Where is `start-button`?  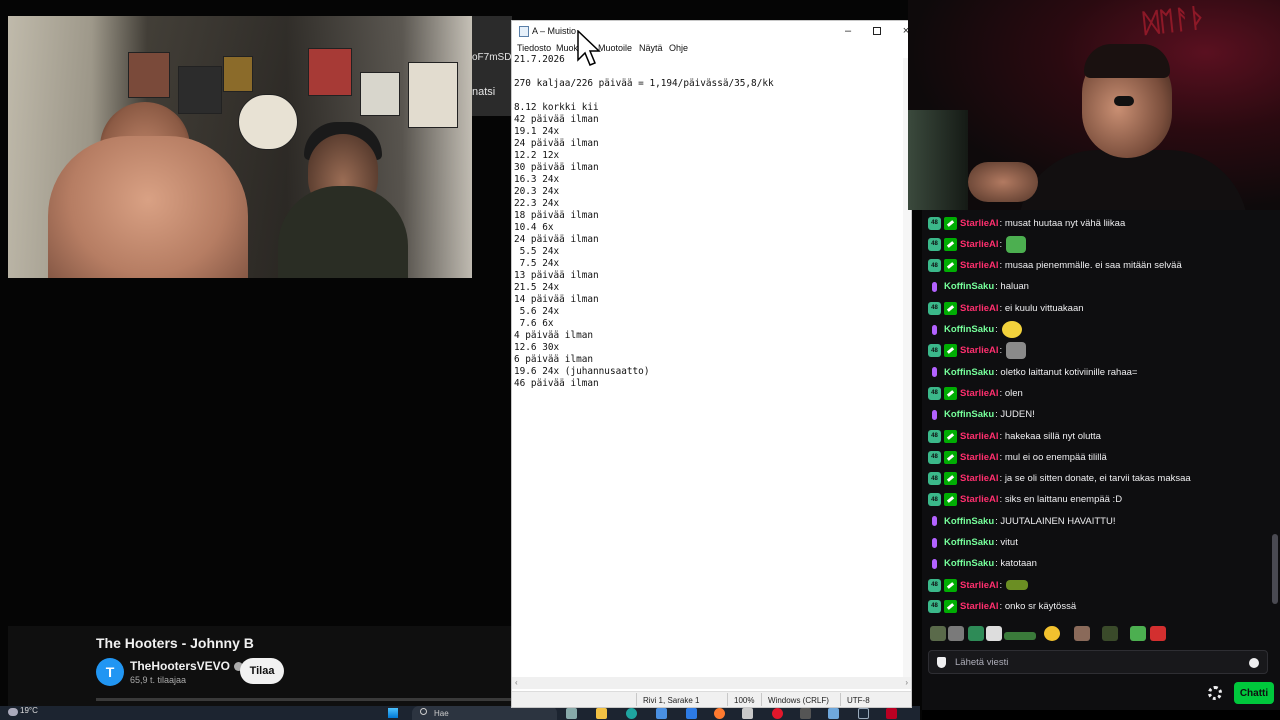 start-button is located at coordinates (393, 713).